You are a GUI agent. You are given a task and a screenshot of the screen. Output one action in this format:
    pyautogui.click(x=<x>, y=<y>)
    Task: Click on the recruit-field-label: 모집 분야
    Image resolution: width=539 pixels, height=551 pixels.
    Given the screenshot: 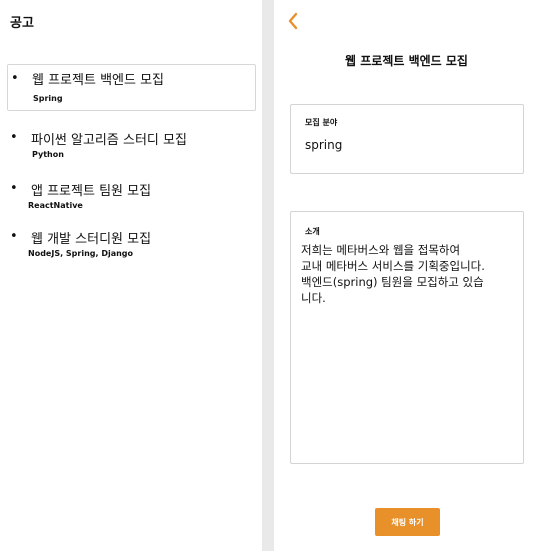 What is the action you would take?
    pyautogui.click(x=321, y=122)
    